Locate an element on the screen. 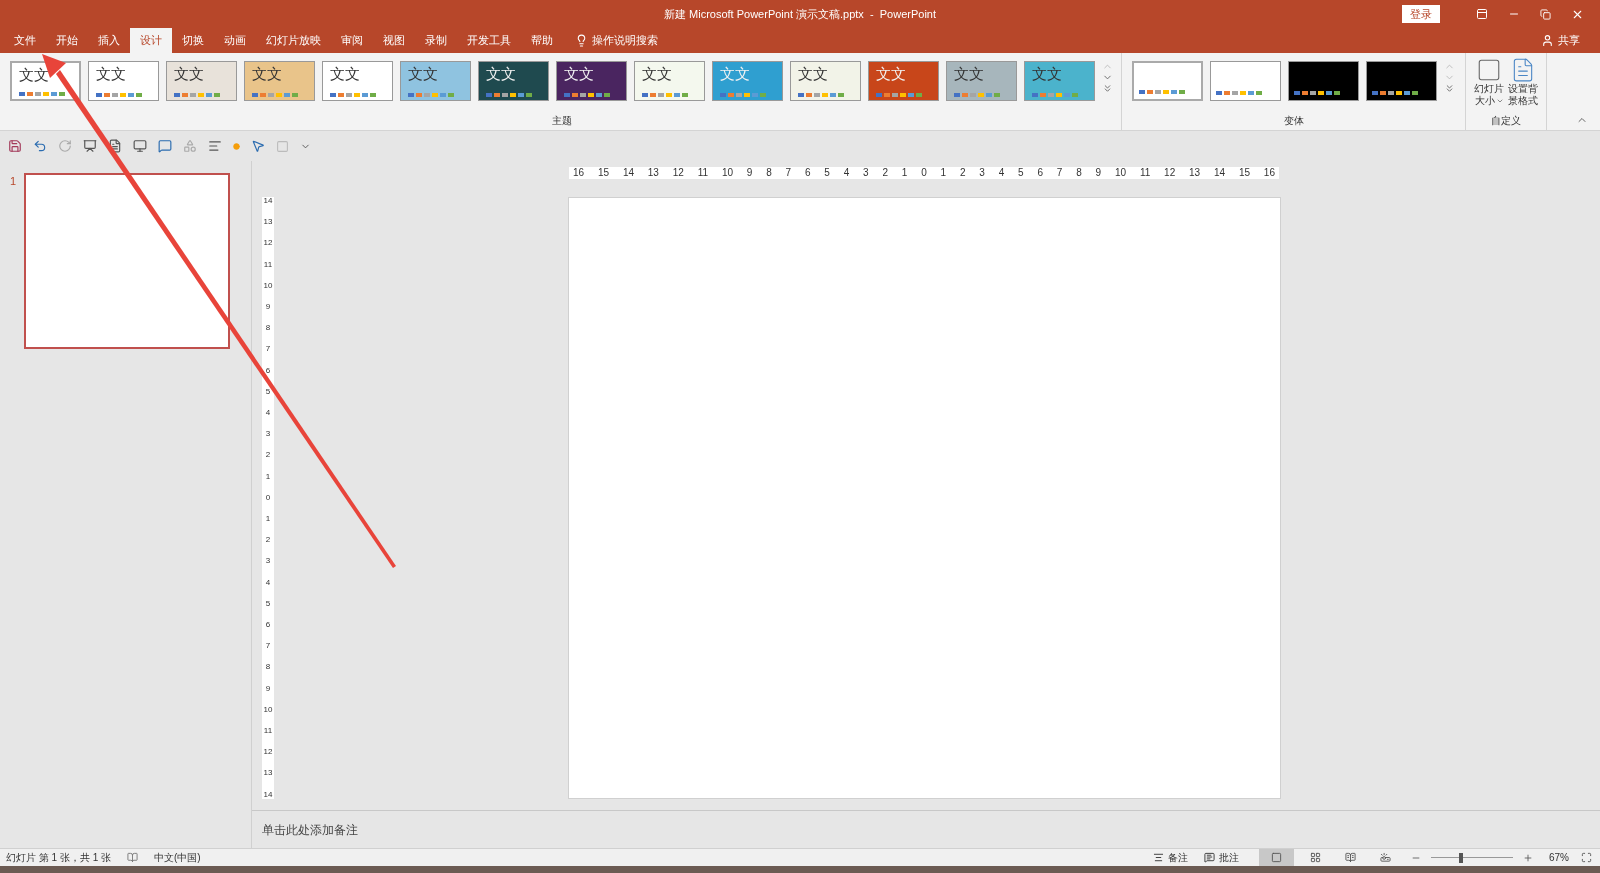  lightbulb-icon is located at coordinates (581, 40).